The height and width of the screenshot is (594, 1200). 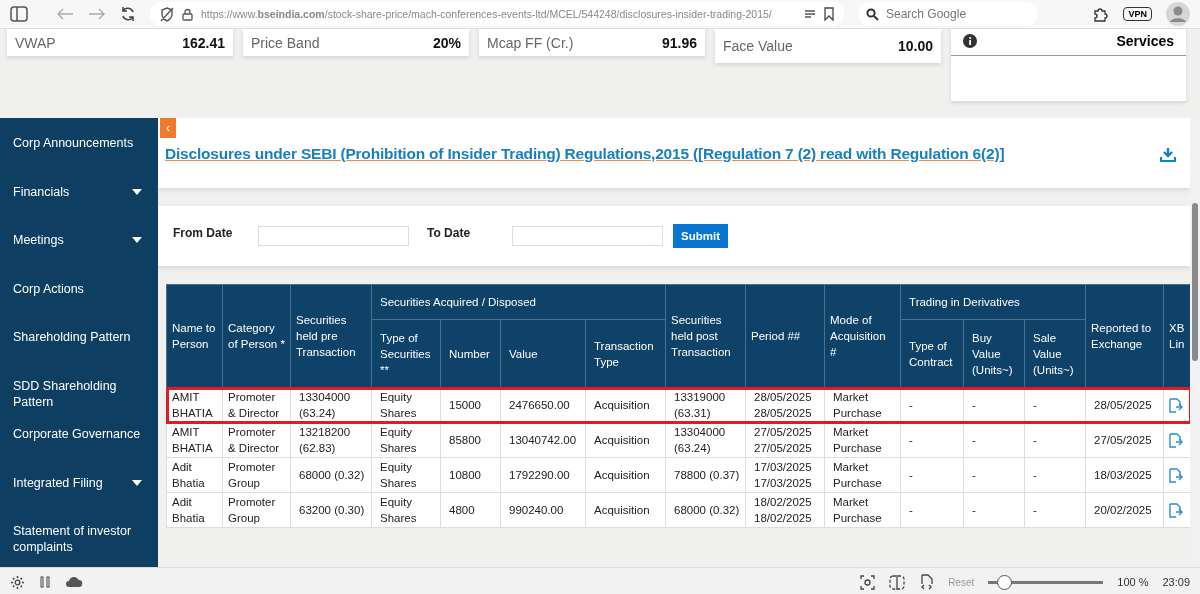 I want to click on shield-off-icon, so click(x=167, y=14).